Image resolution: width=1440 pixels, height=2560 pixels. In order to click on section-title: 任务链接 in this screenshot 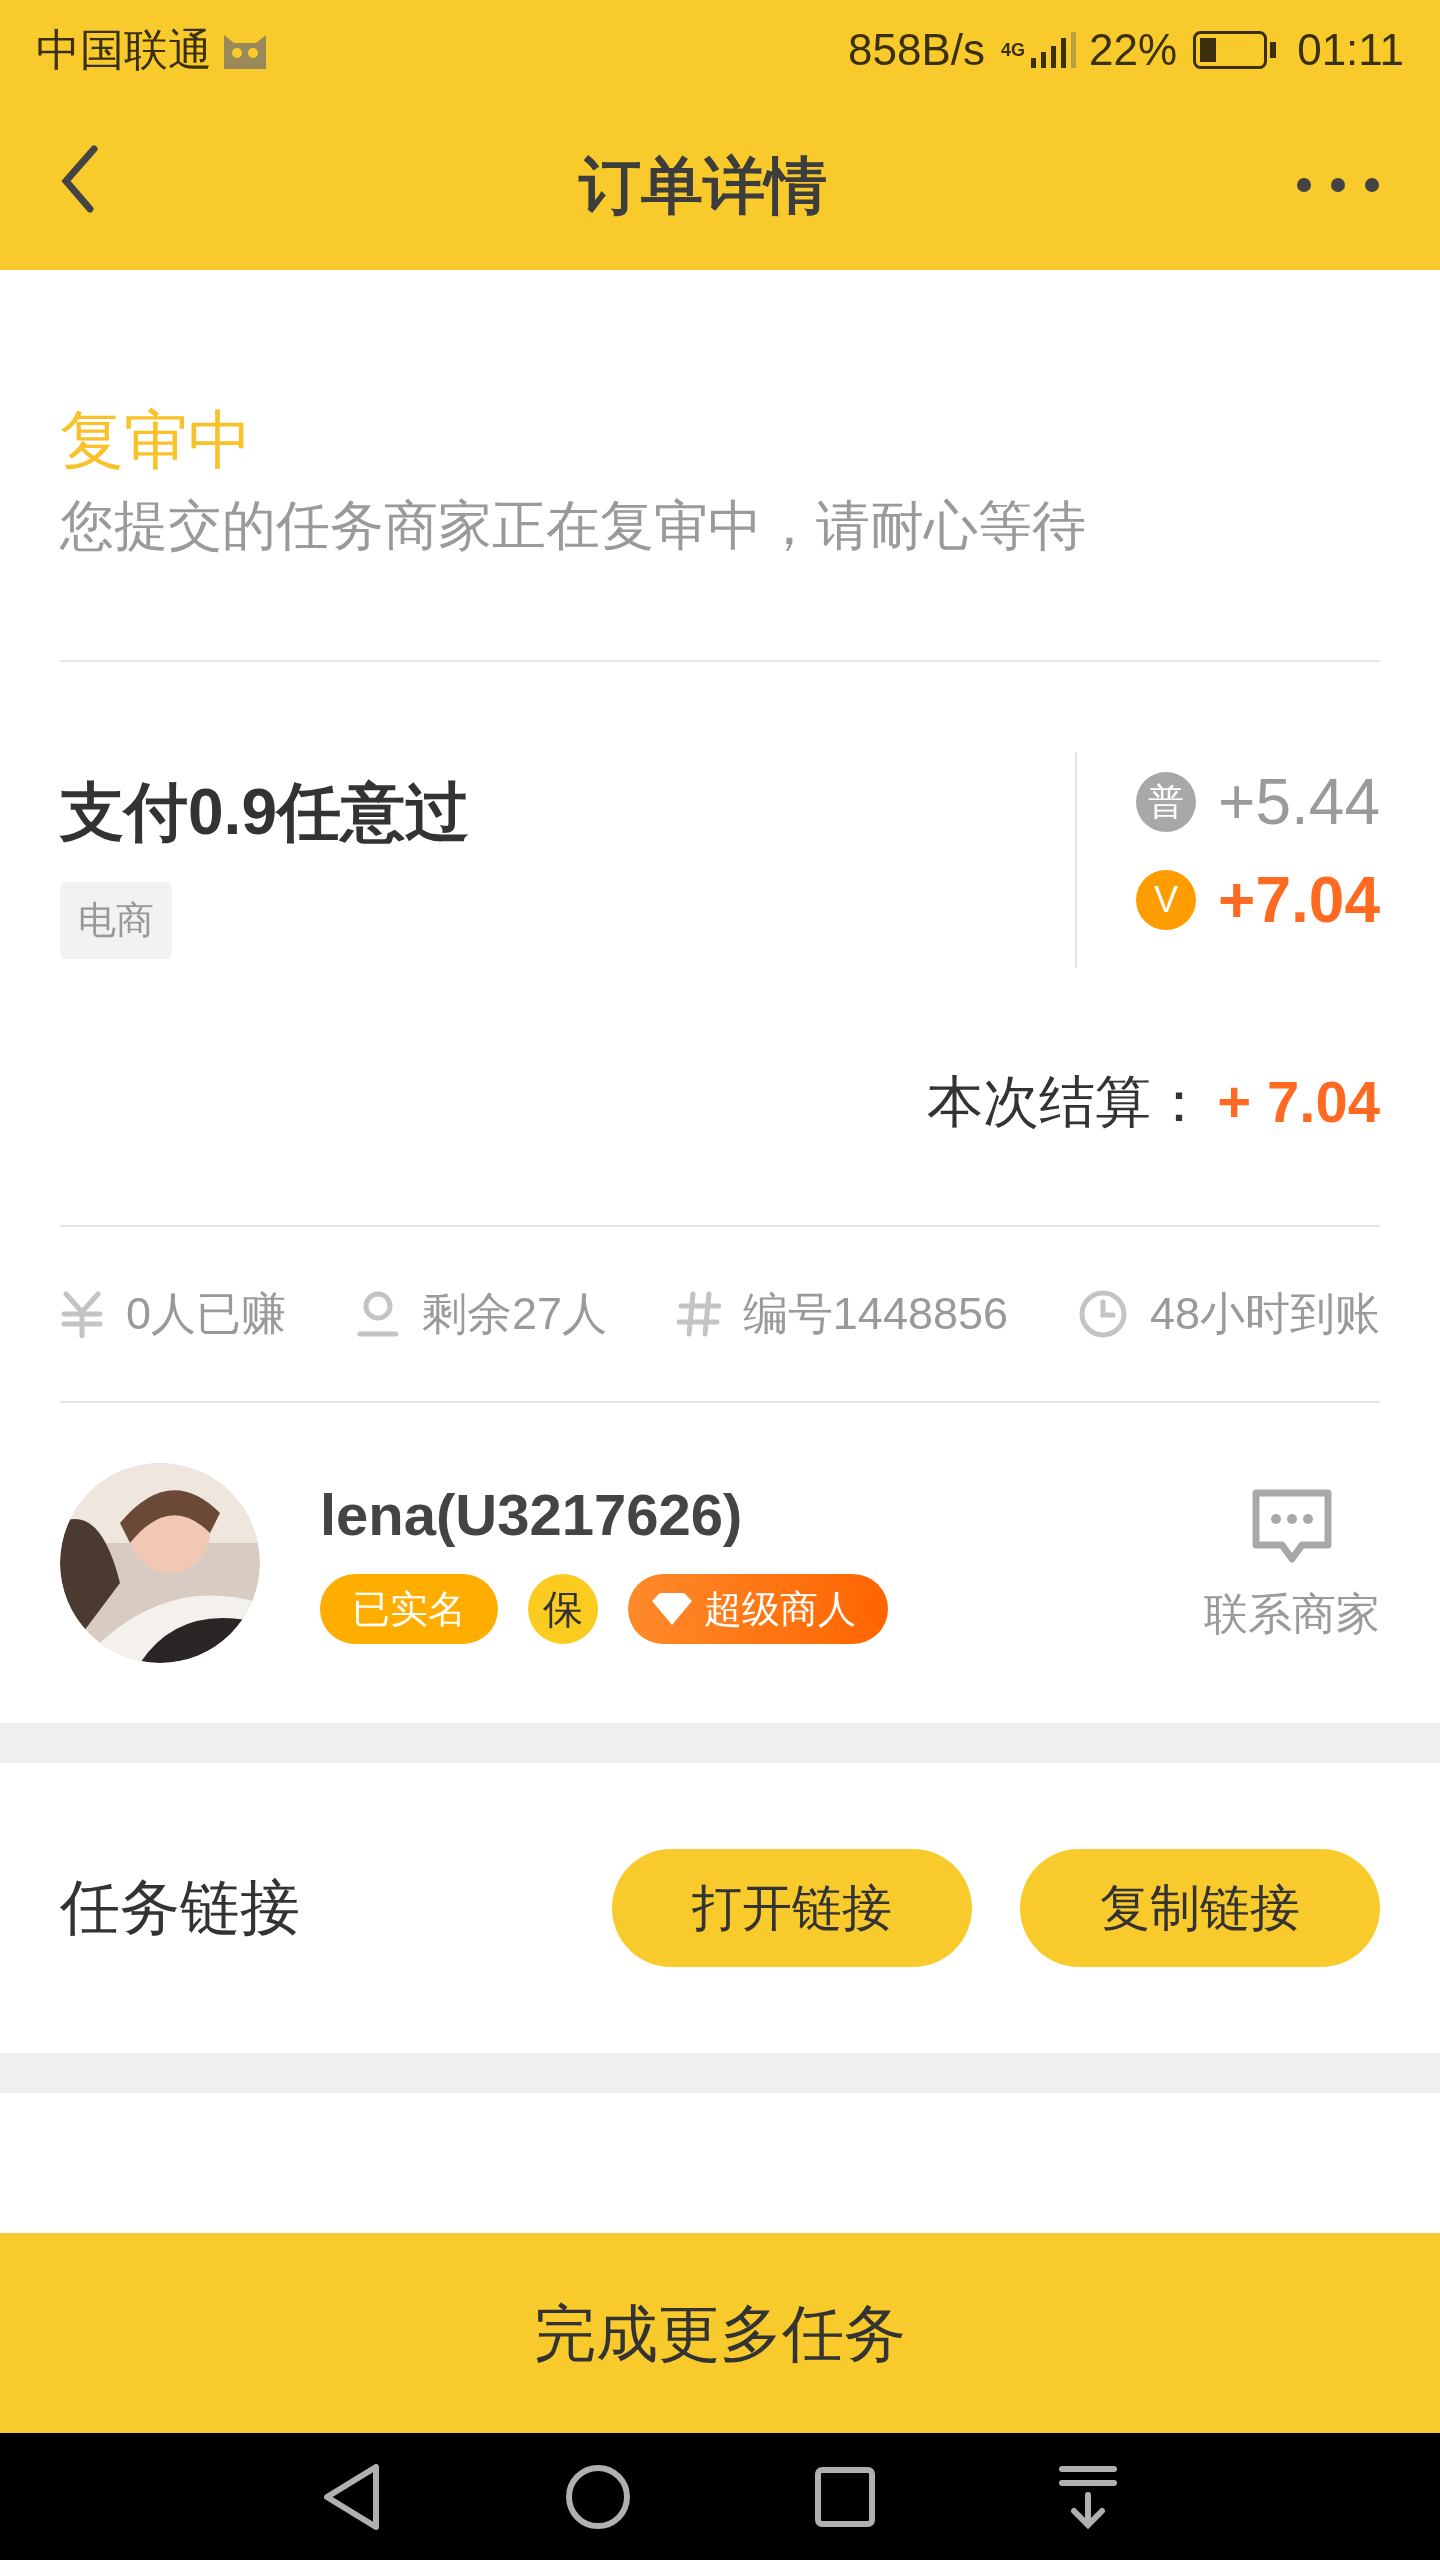, I will do `click(180, 1908)`.